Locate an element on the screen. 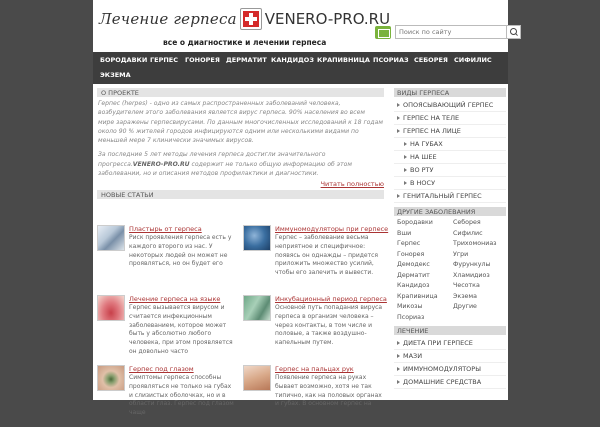 This screenshot has height=427, width=600. red-cross-icon is located at coordinates (250, 19).